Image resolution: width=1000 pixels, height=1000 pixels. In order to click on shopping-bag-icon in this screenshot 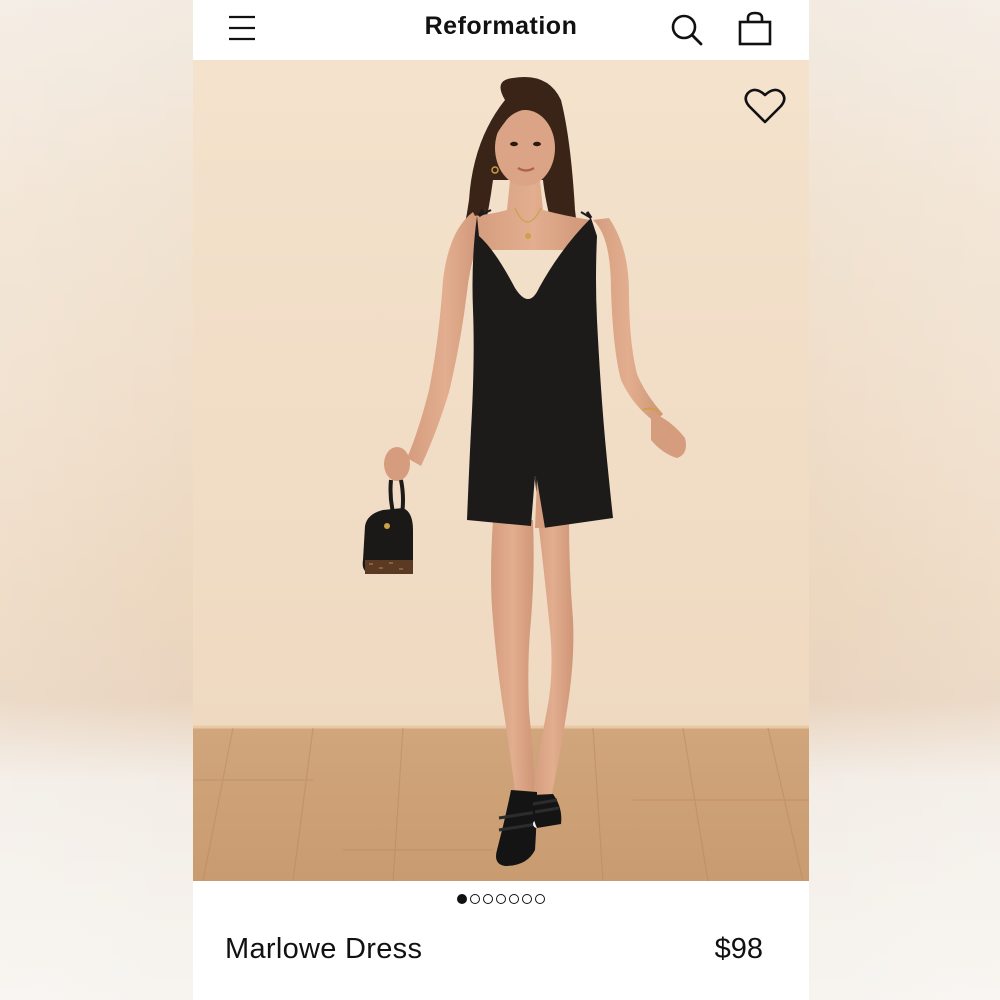, I will do `click(755, 28)`.